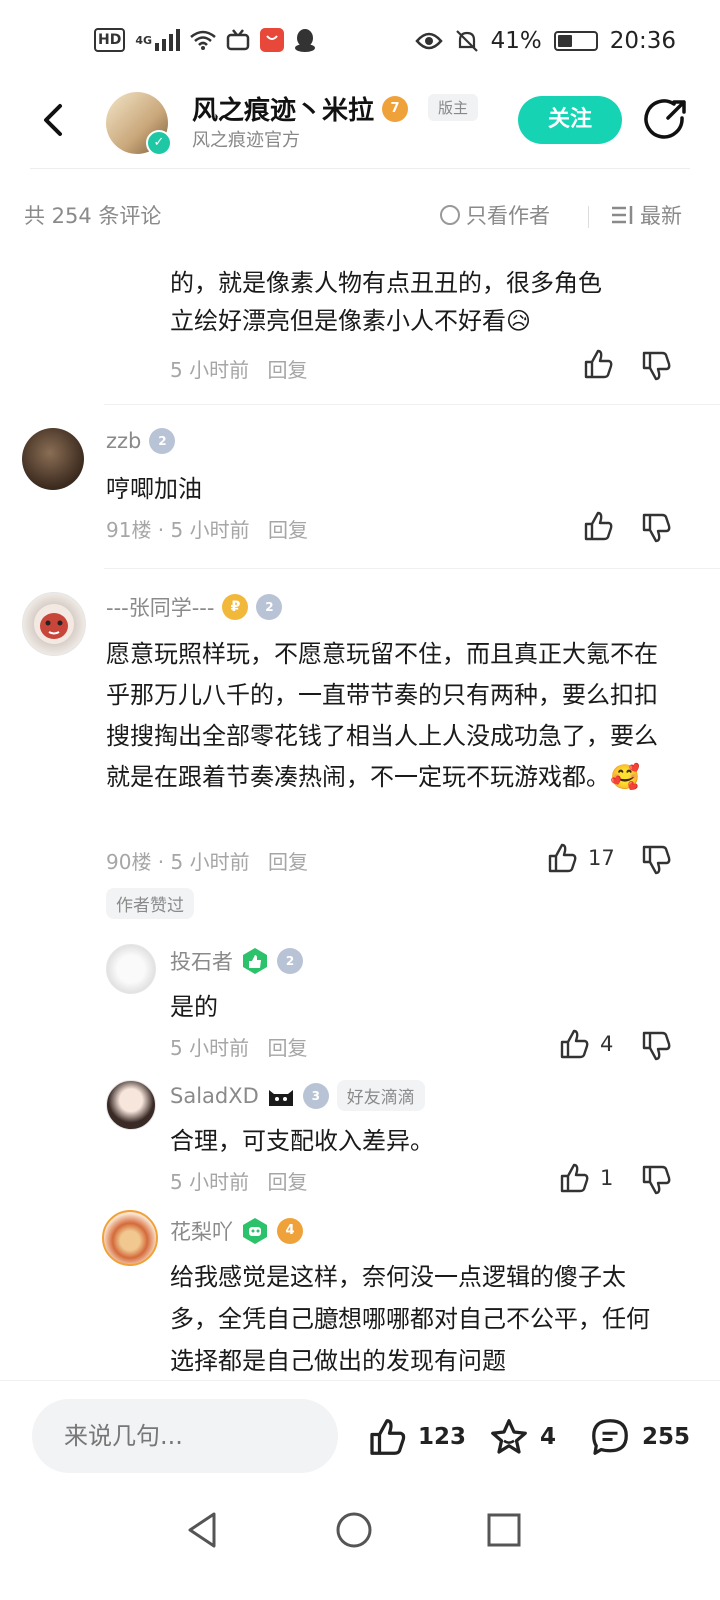  What do you see at coordinates (154, 489) in the screenshot?
I see `comment-text: 哼唧加油` at bounding box center [154, 489].